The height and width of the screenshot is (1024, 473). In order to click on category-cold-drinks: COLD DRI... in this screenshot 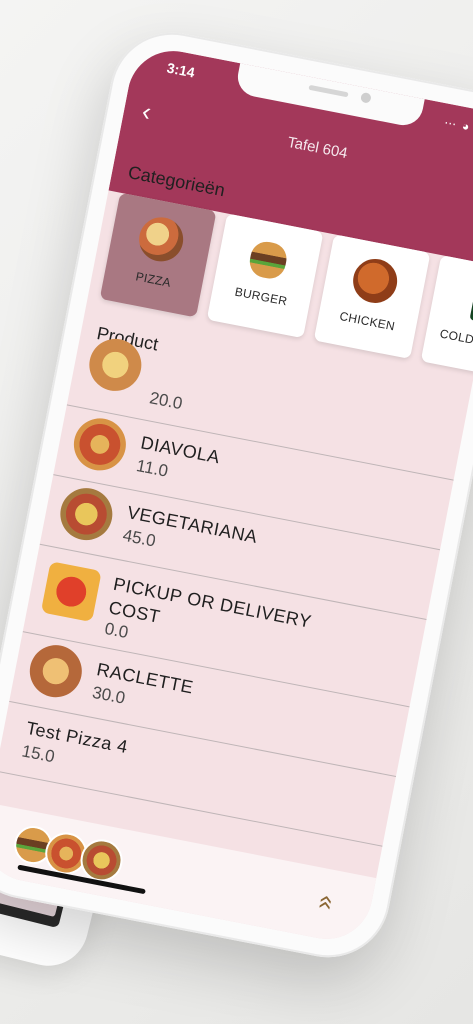, I will do `click(446, 317)`.